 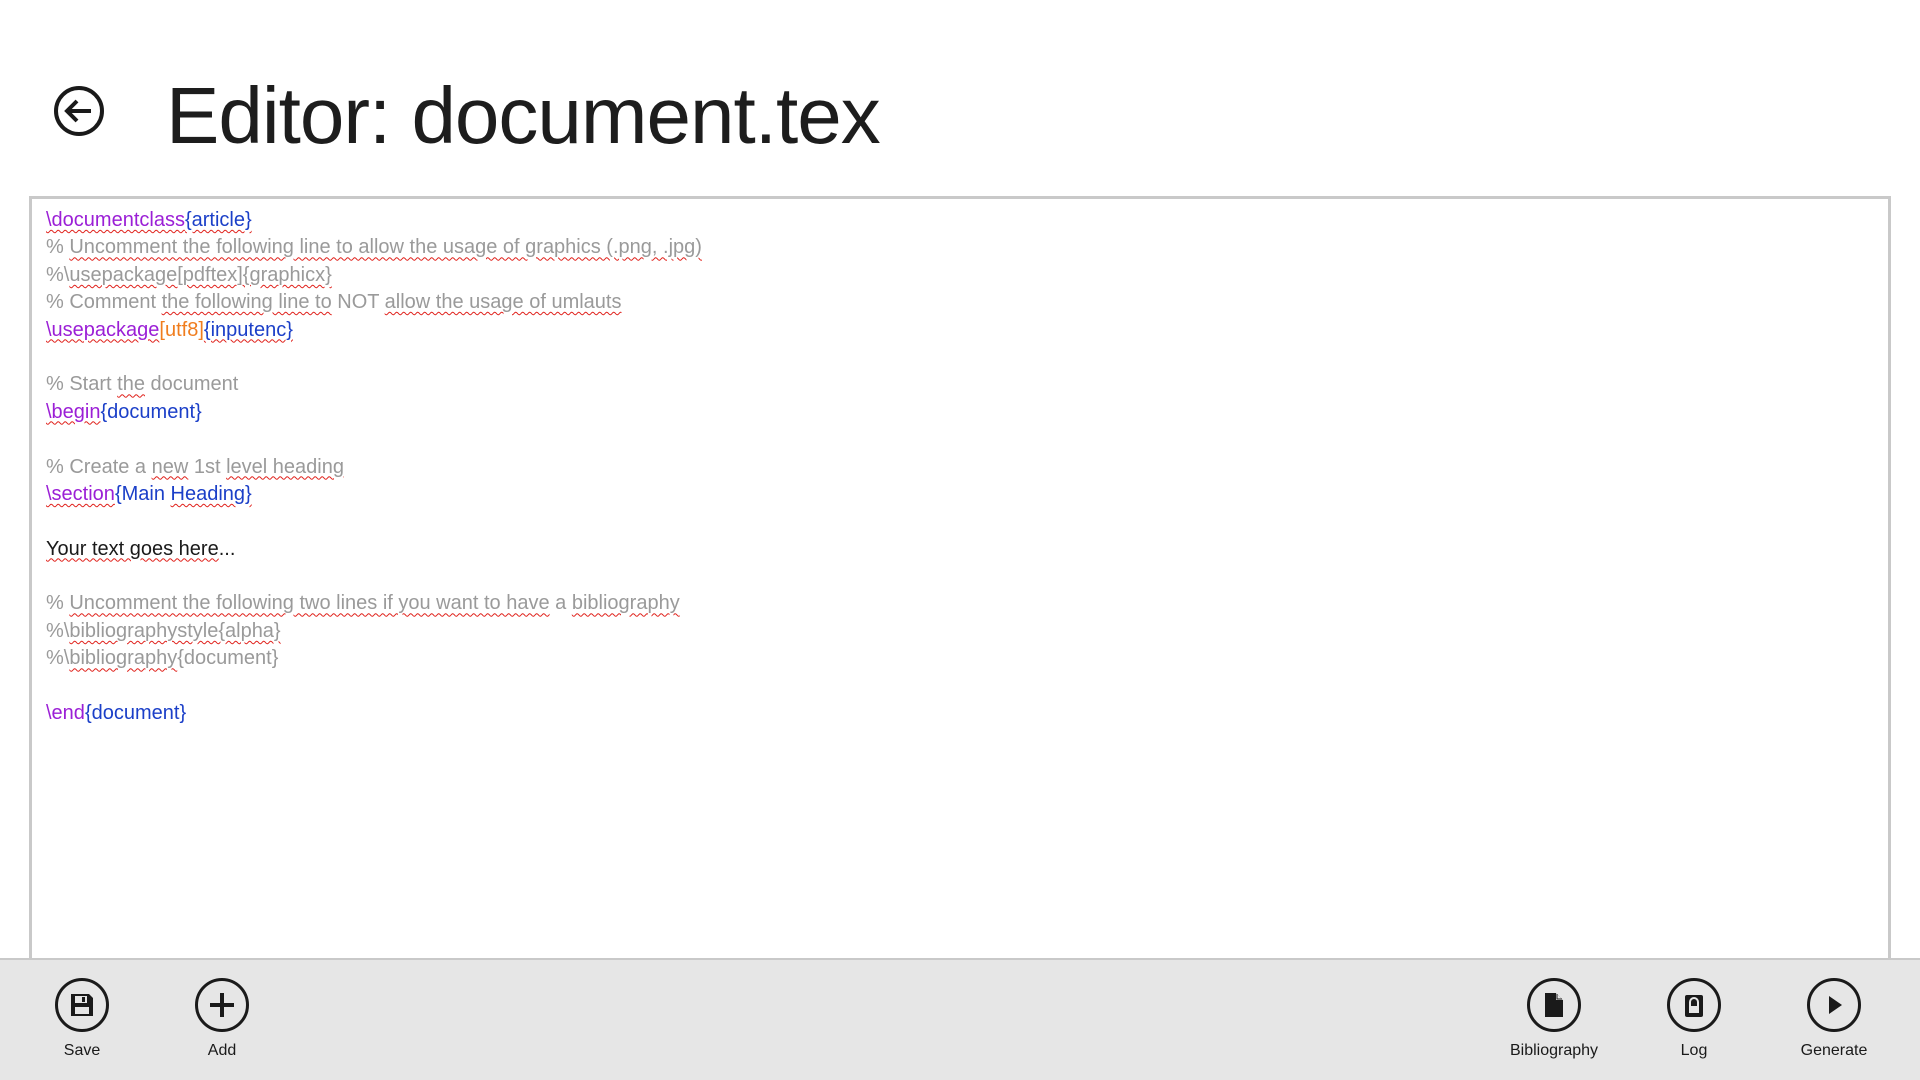 I want to click on save-label: Save, so click(x=82, y=1050).